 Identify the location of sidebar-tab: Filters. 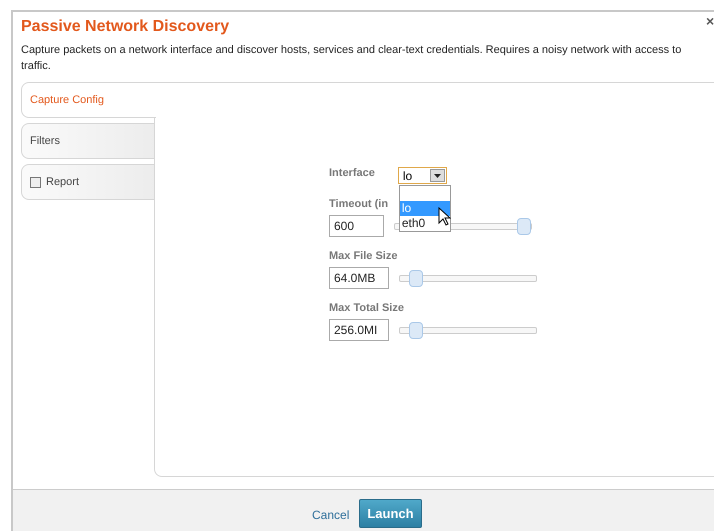
(87, 141).